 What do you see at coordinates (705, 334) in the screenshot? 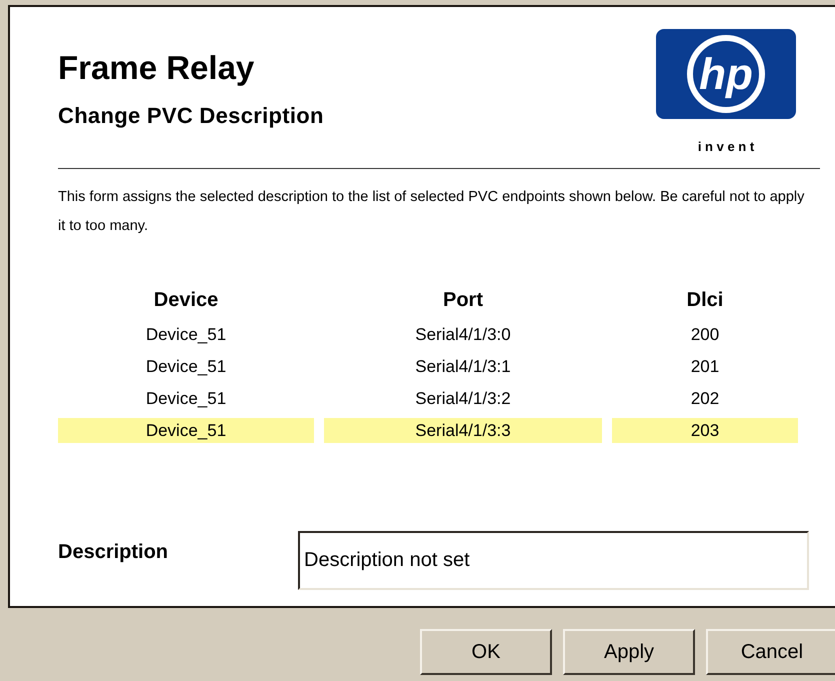
I see `table-cell: 200` at bounding box center [705, 334].